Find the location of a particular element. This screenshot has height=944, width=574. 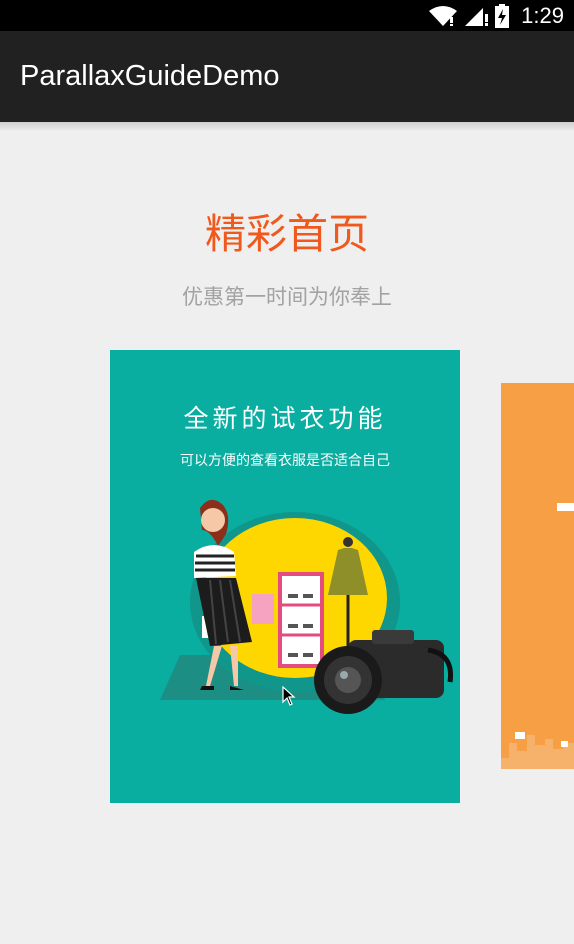

guide-page-description: 可以方便的查看衣服是否适合自己 is located at coordinates (285, 461).